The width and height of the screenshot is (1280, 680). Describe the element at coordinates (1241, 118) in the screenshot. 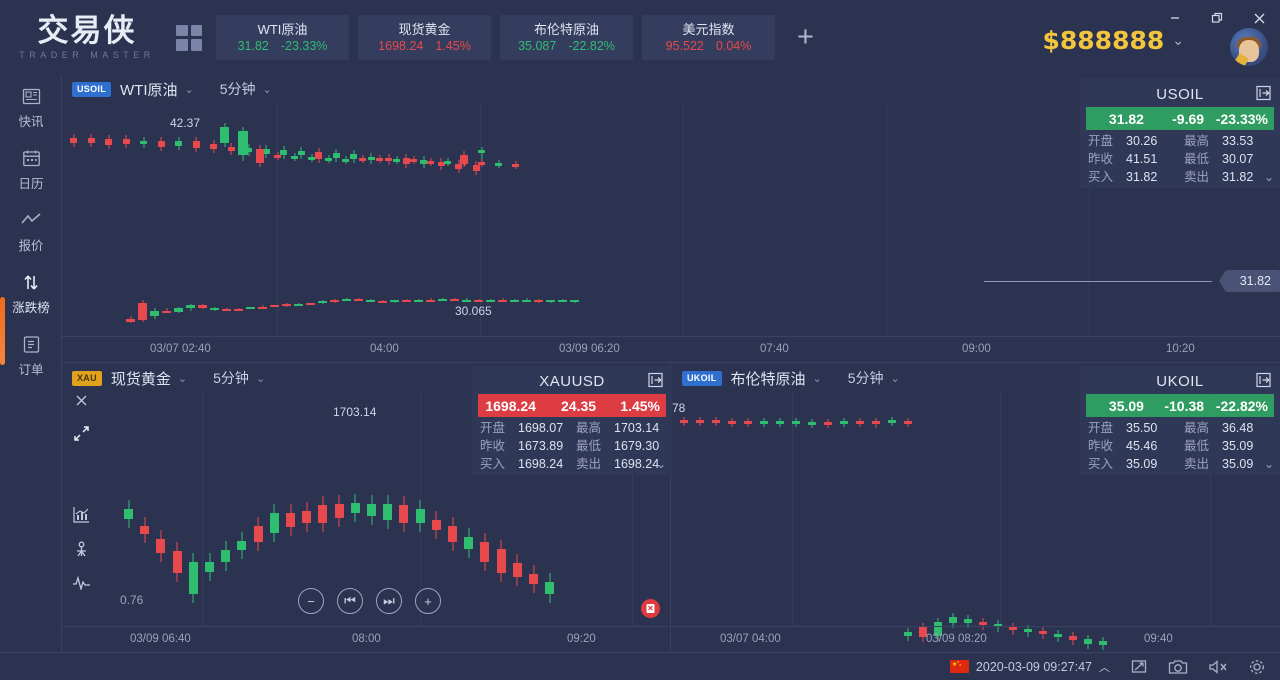

I see `quote-percent: -23.33%` at that location.